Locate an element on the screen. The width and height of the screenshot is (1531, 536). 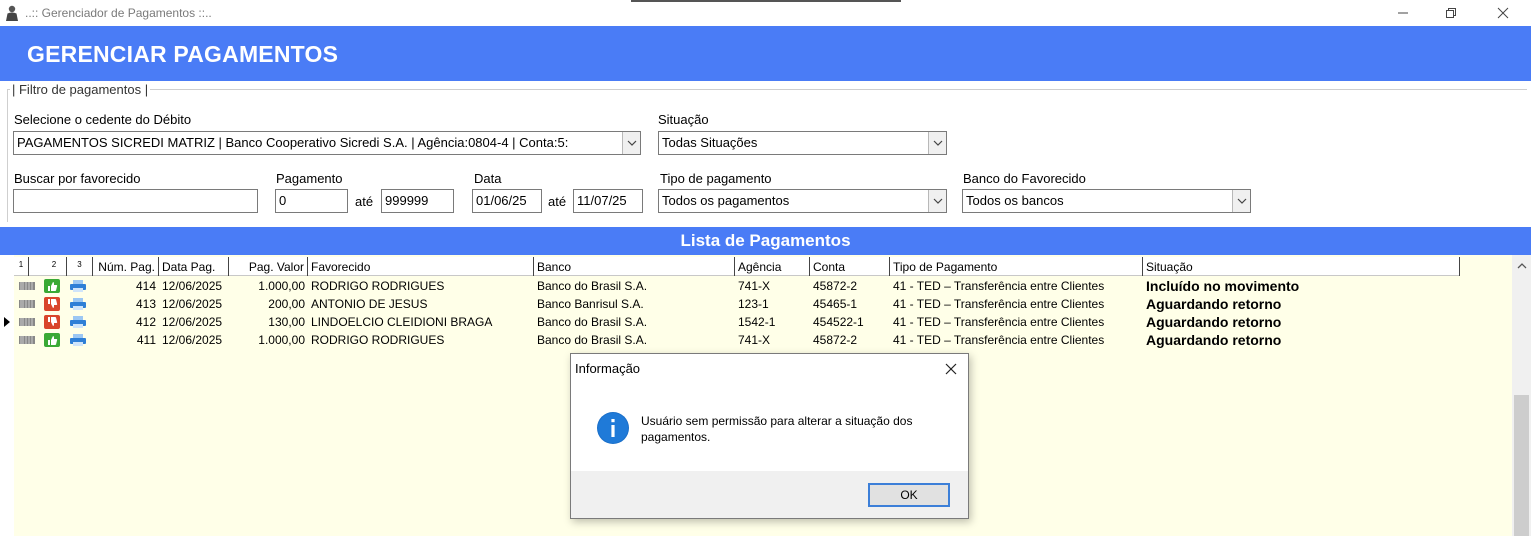
row-indicator-column is located at coordinates (7, 395).